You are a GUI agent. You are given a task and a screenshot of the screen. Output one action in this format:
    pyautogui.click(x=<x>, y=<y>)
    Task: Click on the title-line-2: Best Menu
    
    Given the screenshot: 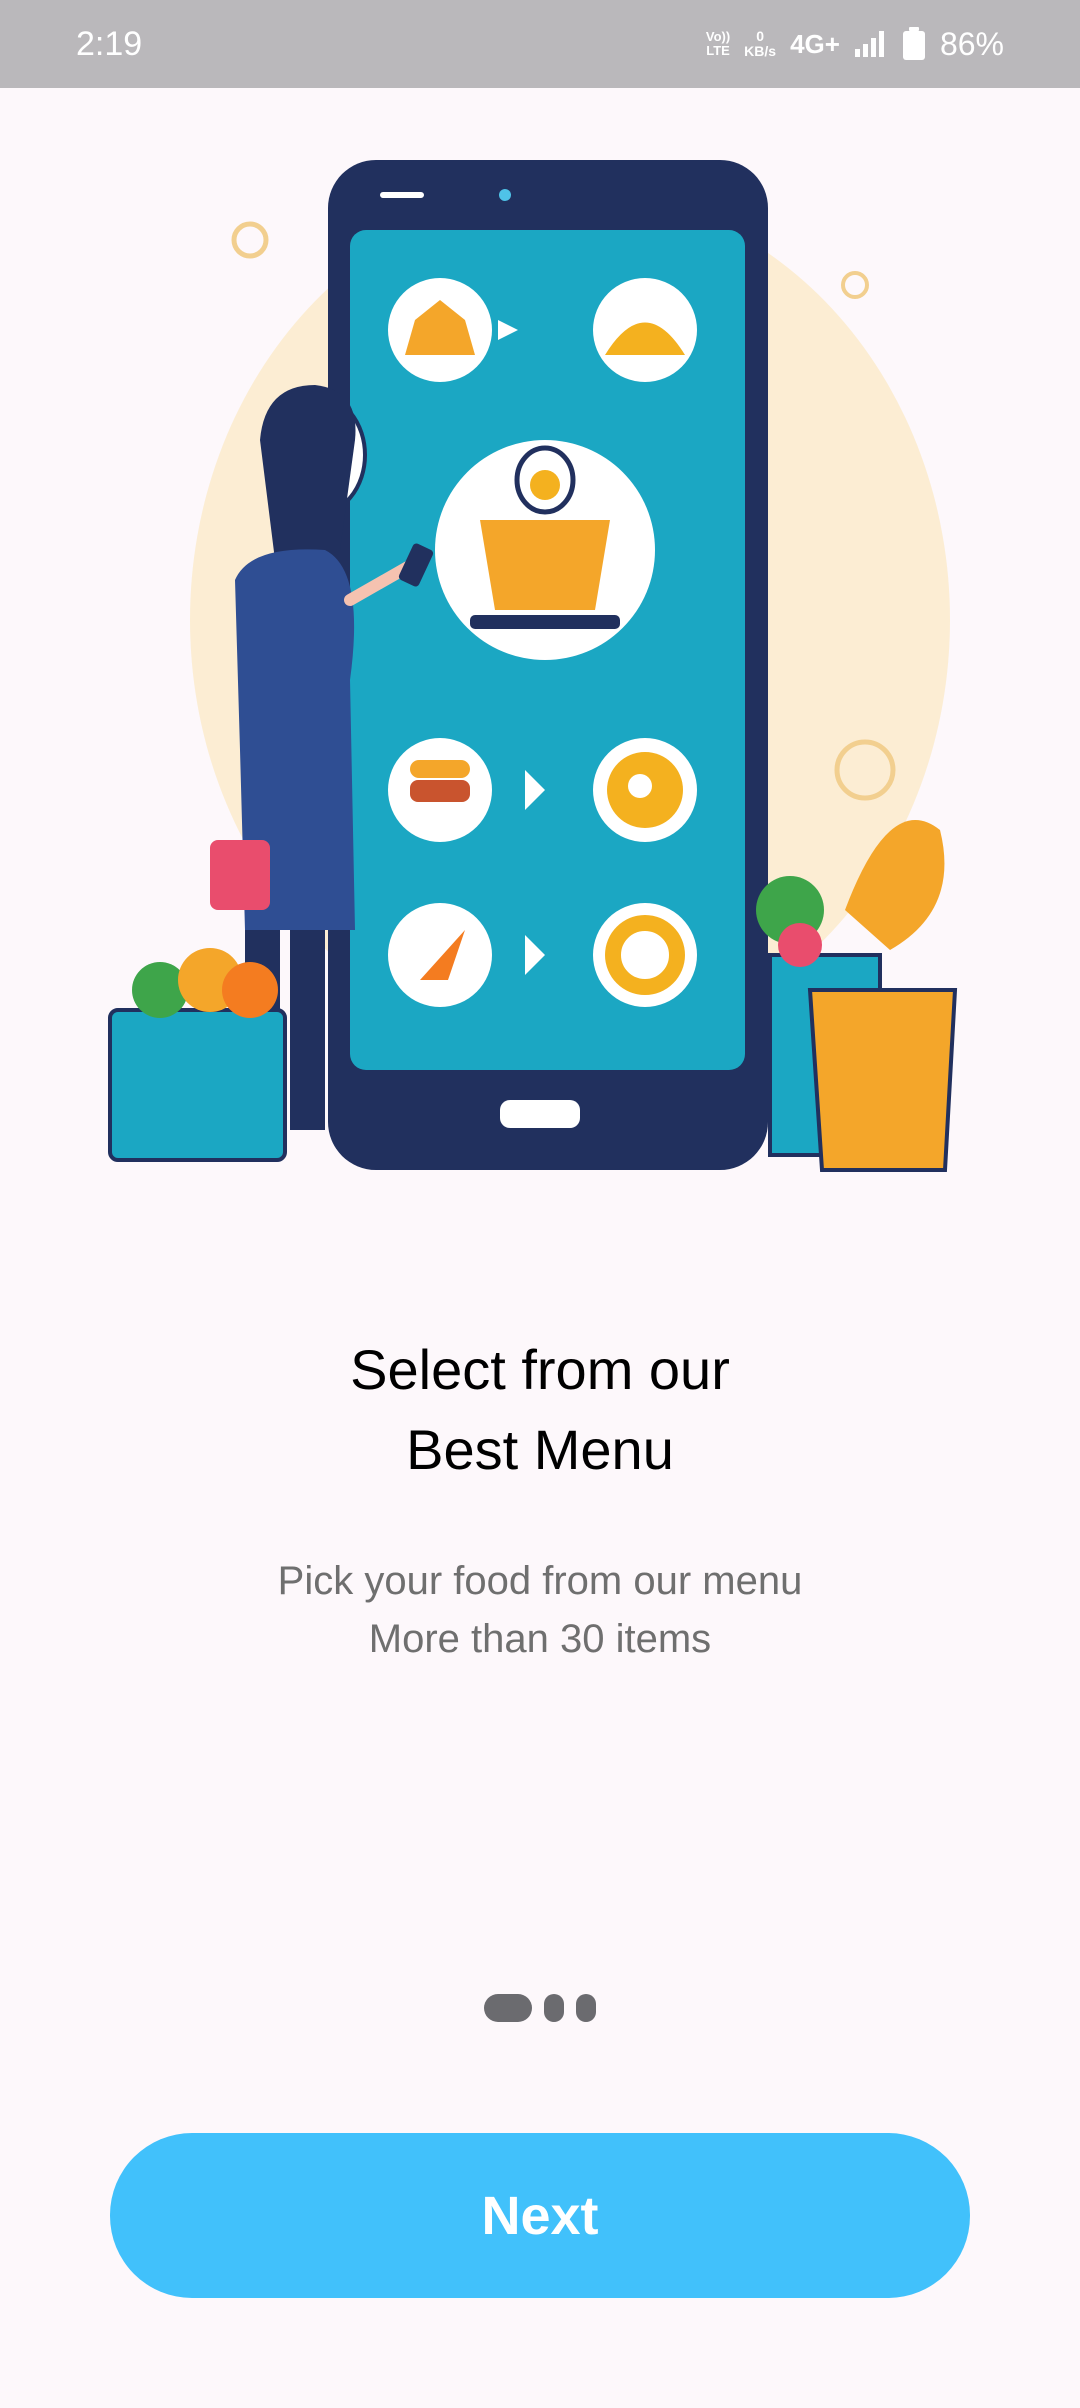 What is the action you would take?
    pyautogui.click(x=540, y=1449)
    